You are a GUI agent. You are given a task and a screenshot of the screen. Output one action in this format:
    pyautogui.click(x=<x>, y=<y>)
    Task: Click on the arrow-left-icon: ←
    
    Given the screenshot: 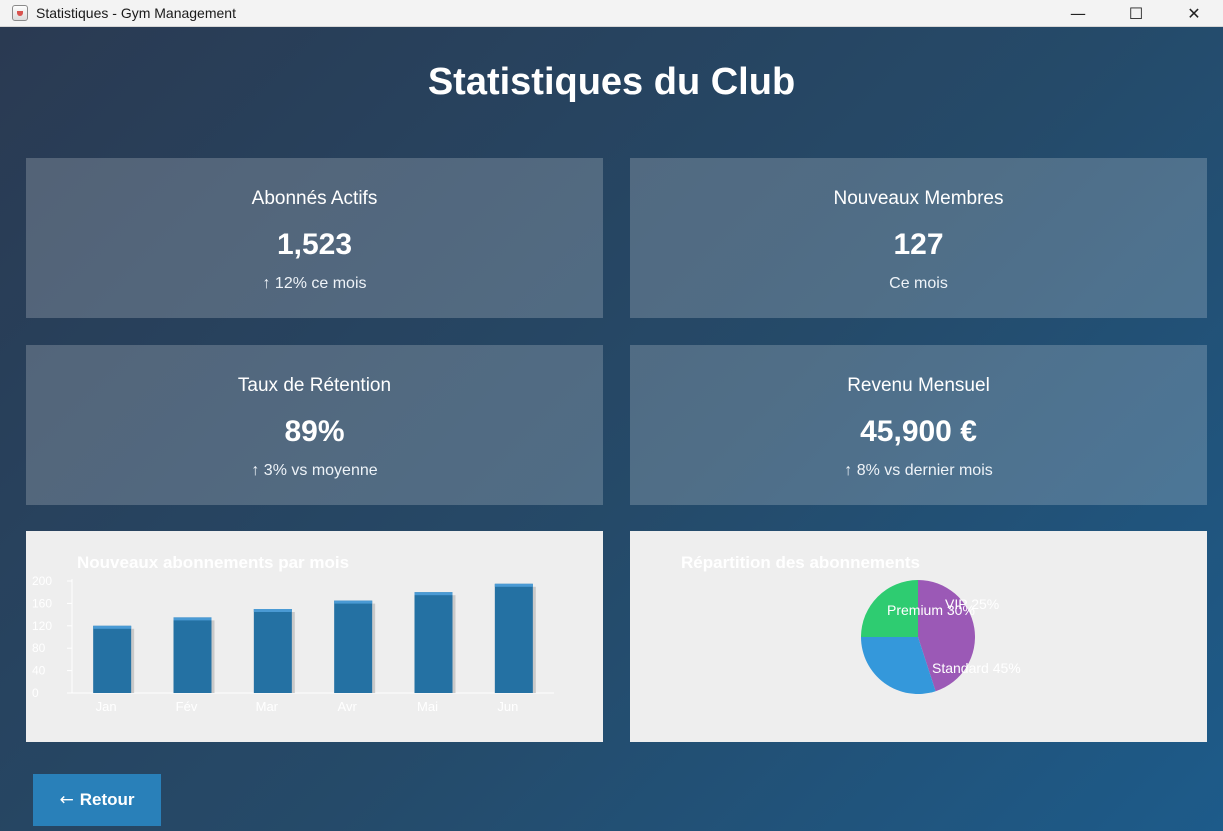 What is the action you would take?
    pyautogui.click(x=66, y=800)
    